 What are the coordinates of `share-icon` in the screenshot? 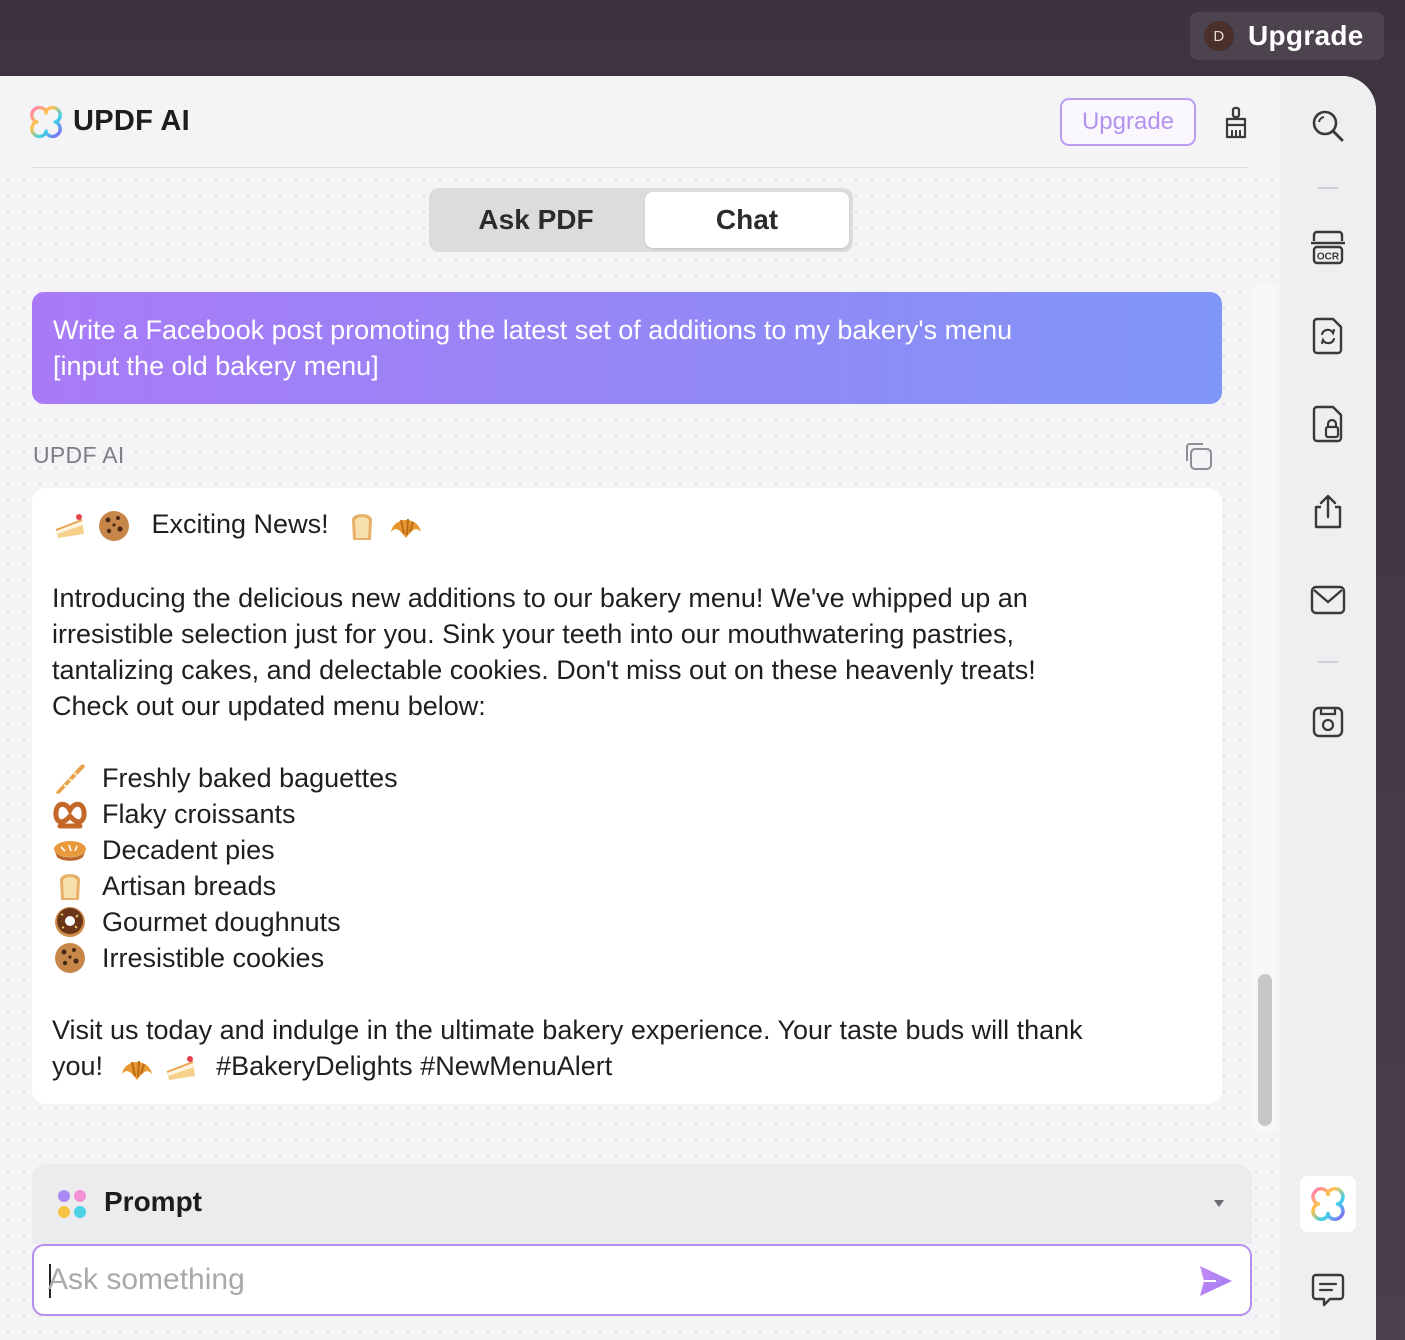 It's located at (1328, 511).